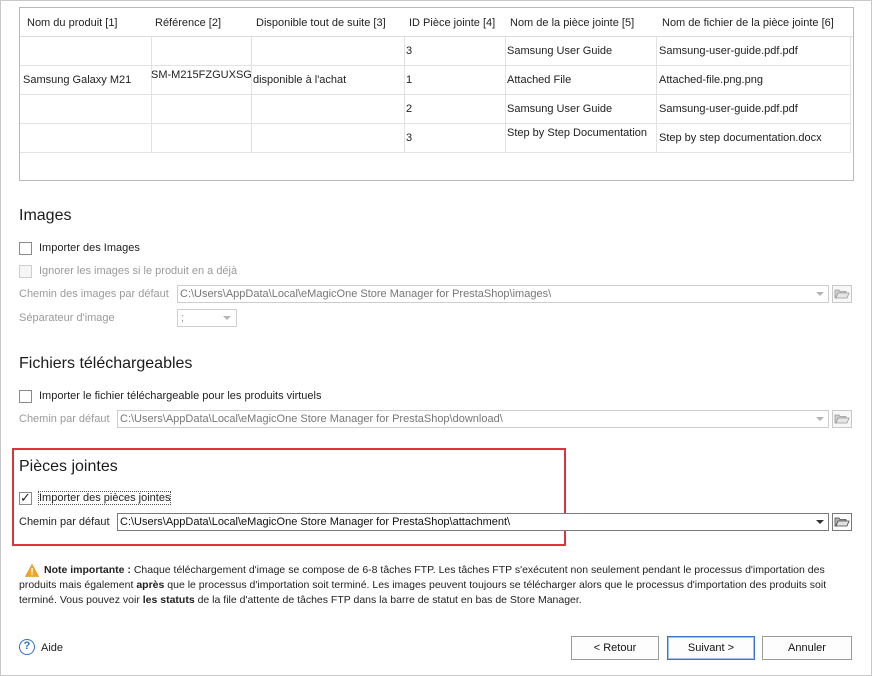  Describe the element at coordinates (711, 648) in the screenshot. I see `next-button: Suivant >` at that location.